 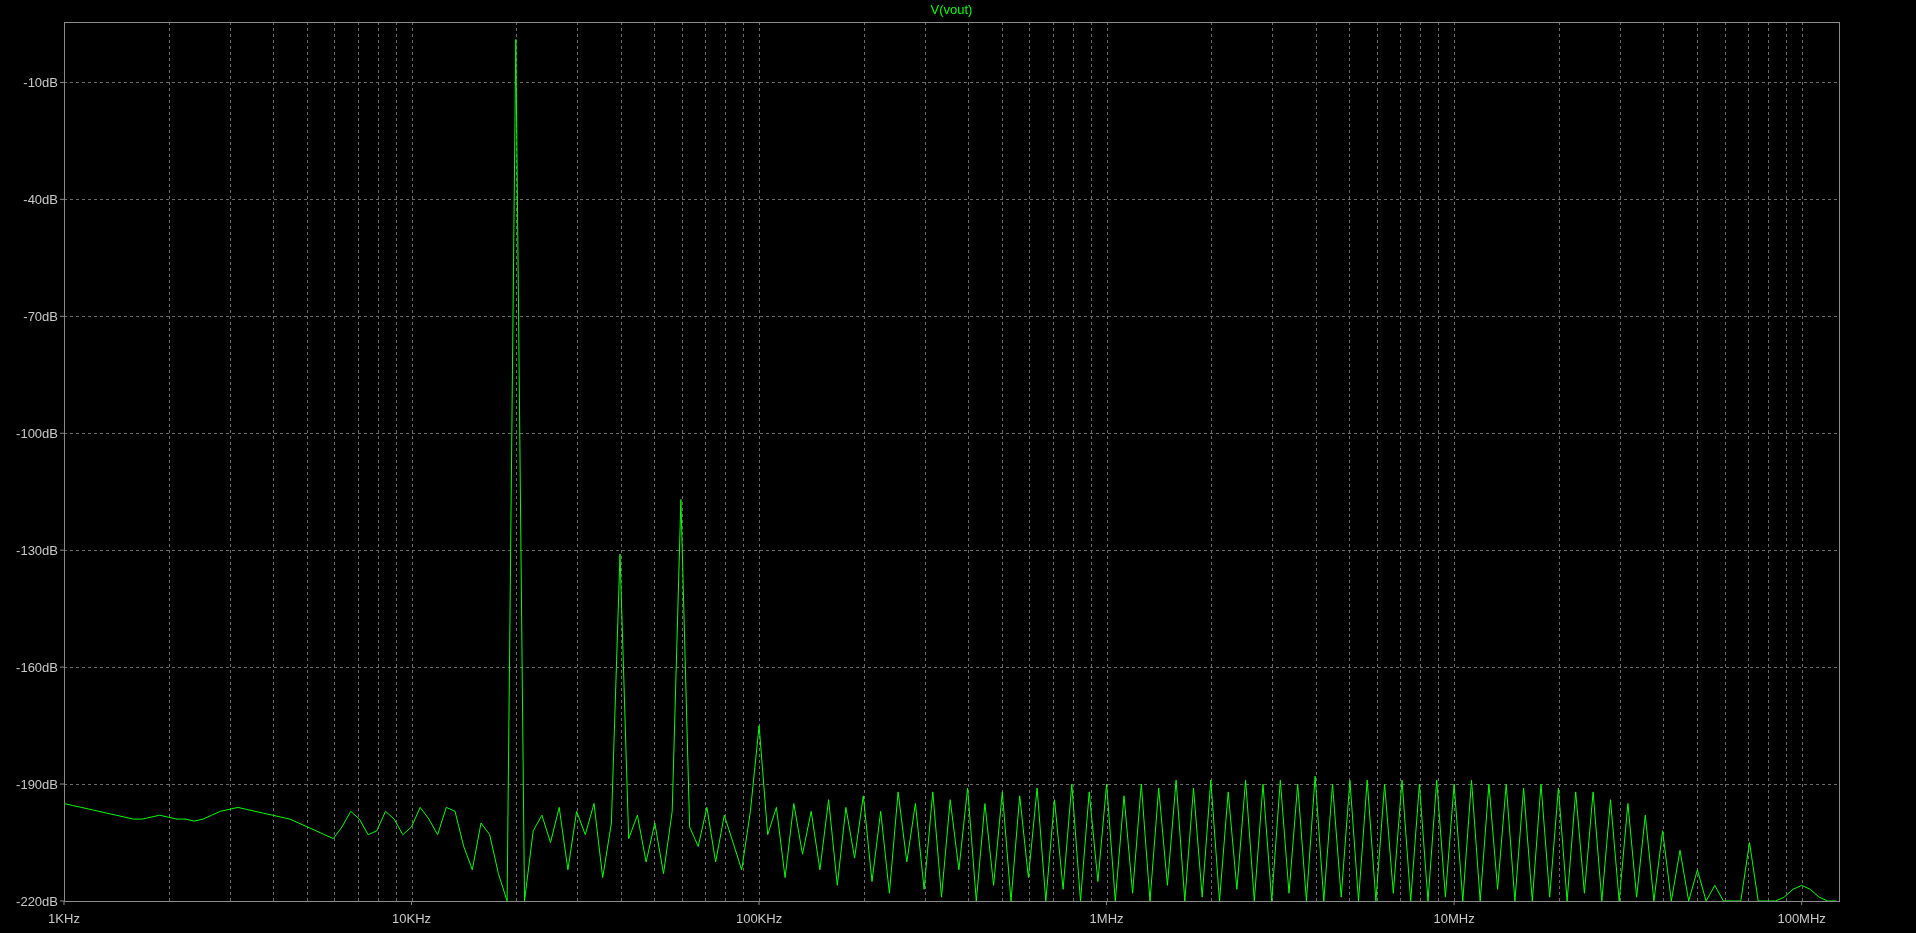 I want to click on y-axis-label: -190dB, so click(x=37, y=785).